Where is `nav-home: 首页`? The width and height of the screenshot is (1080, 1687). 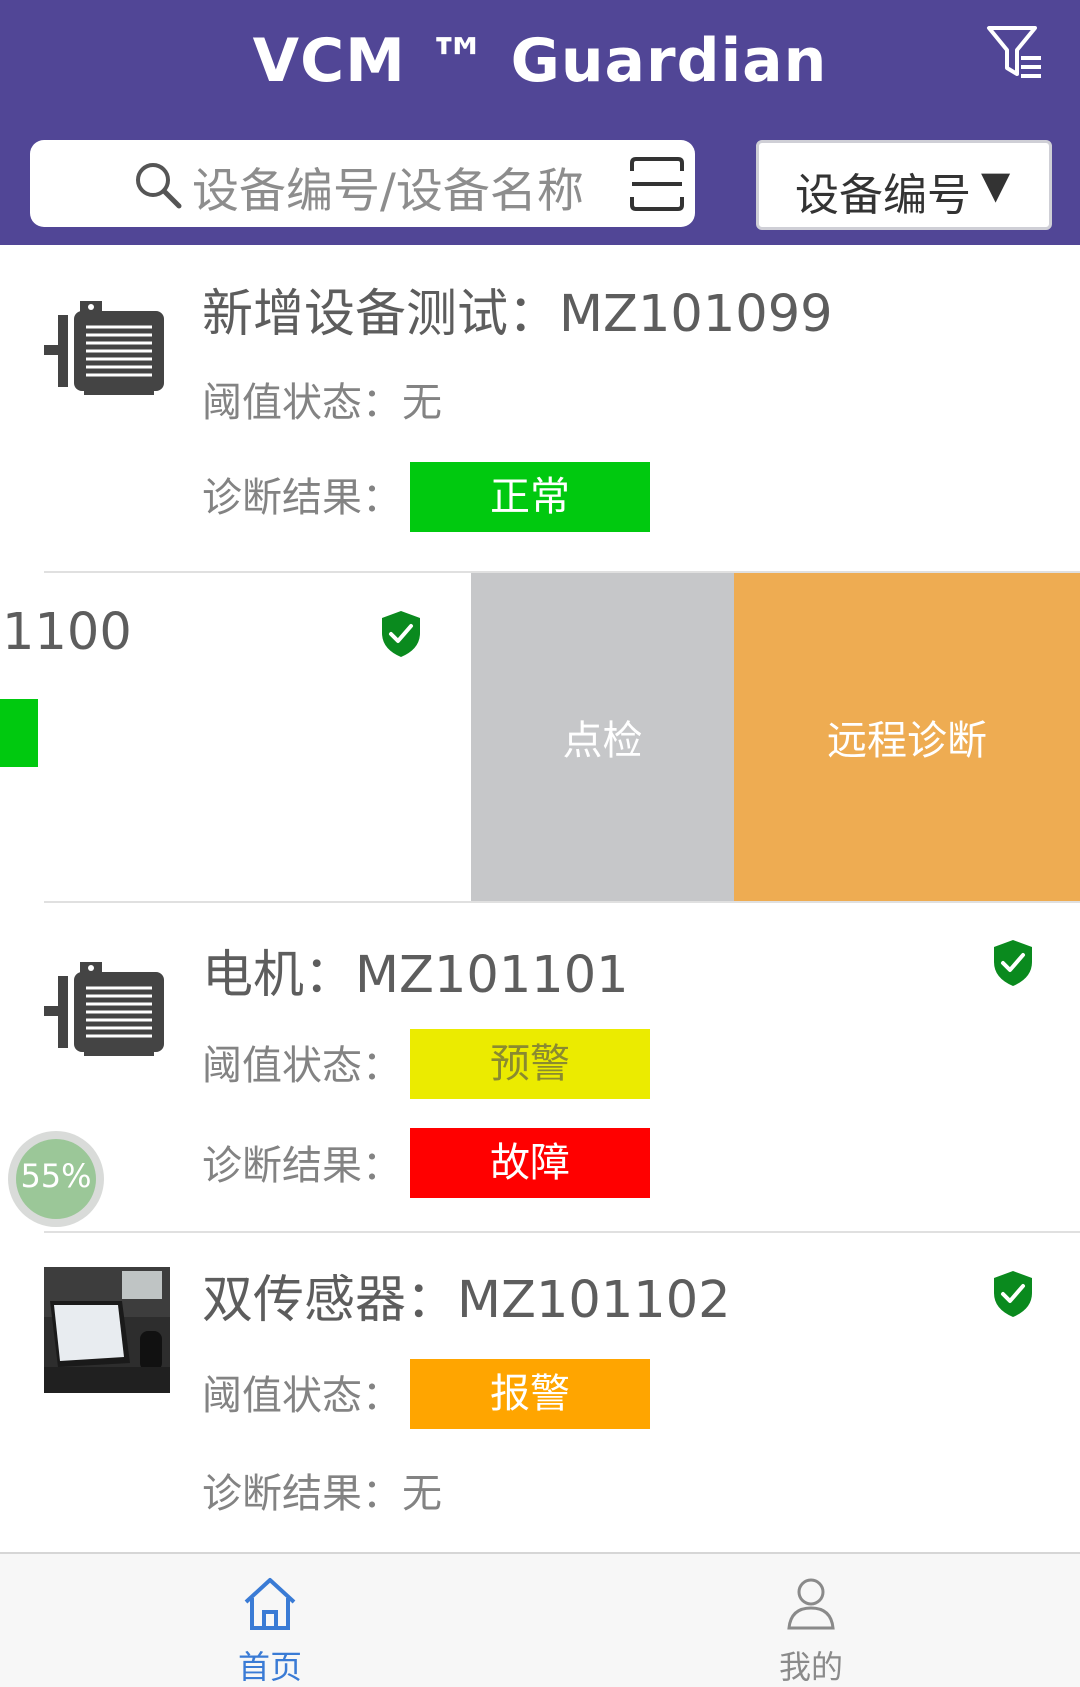 nav-home: 首页 is located at coordinates (270, 1620).